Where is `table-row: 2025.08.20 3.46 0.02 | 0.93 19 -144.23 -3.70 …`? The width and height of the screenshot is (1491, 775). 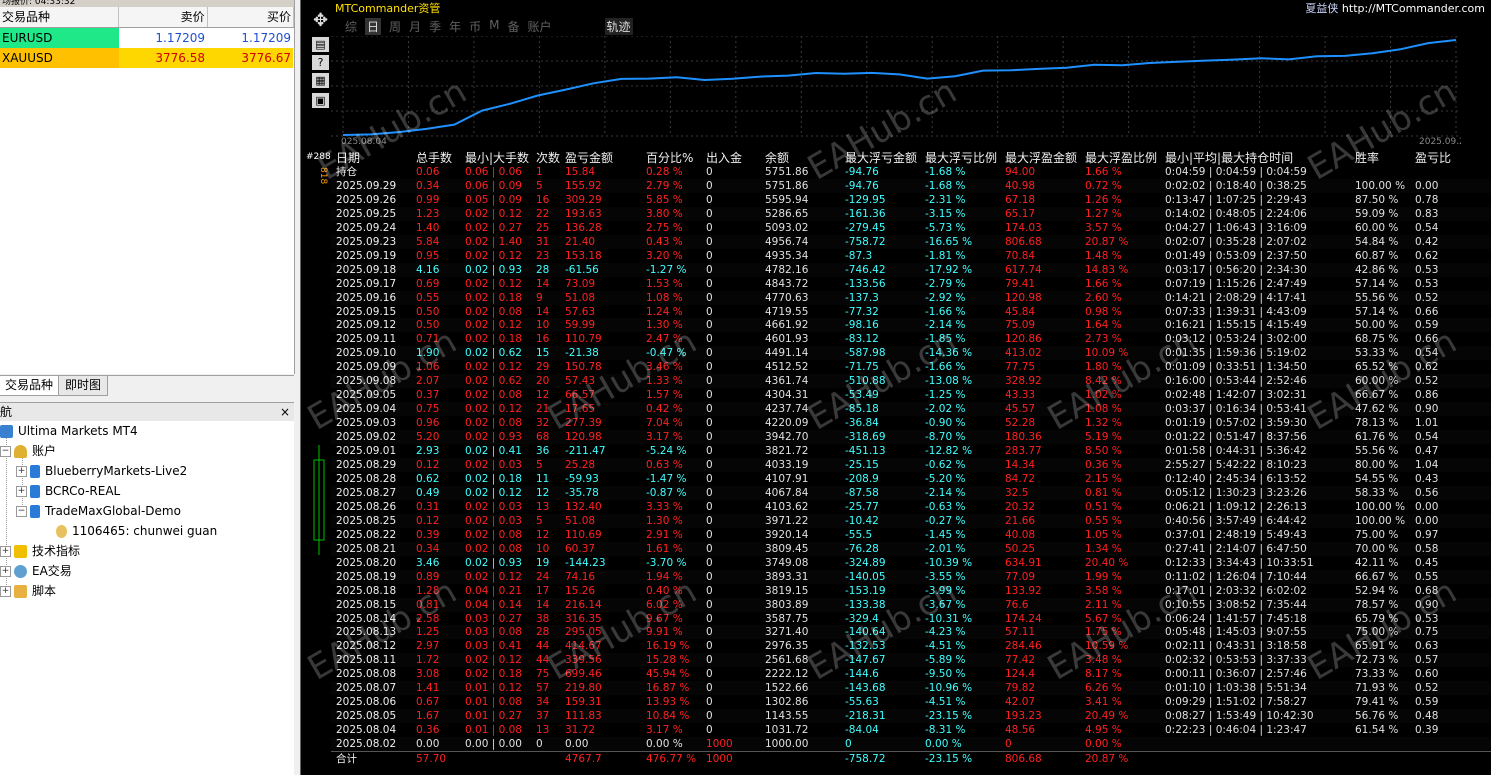
table-row: 2025.08.20 3.46 0.02 | 0.93 19 -144.23 -3.70 … is located at coordinates (911, 562).